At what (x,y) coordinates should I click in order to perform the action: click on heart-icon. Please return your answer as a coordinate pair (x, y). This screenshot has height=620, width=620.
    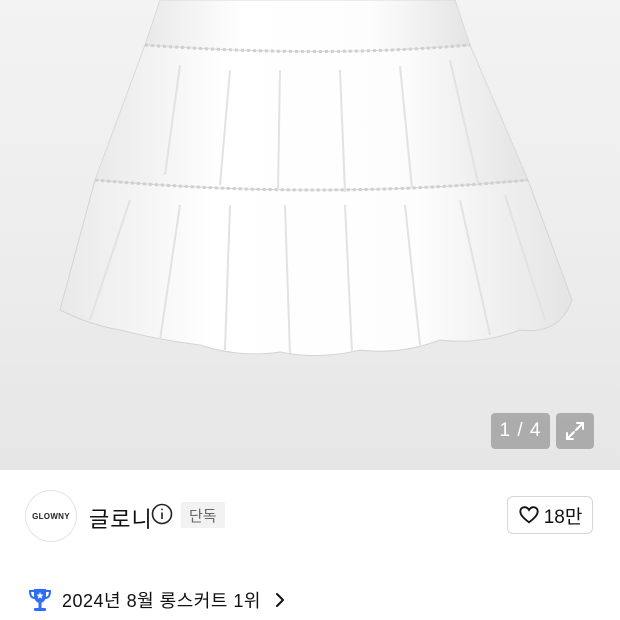
    Looking at the image, I should click on (529, 515).